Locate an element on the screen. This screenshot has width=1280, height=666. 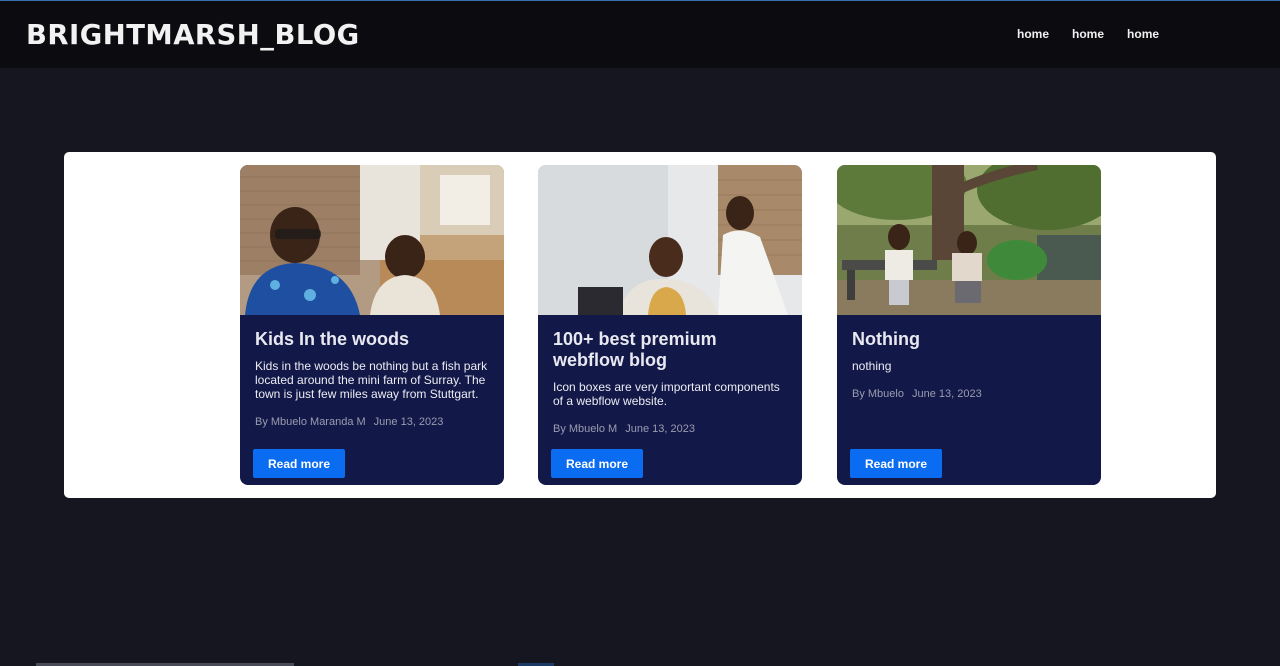
post-meta: By Mbuelo M June 13, 2023 is located at coordinates (624, 429).